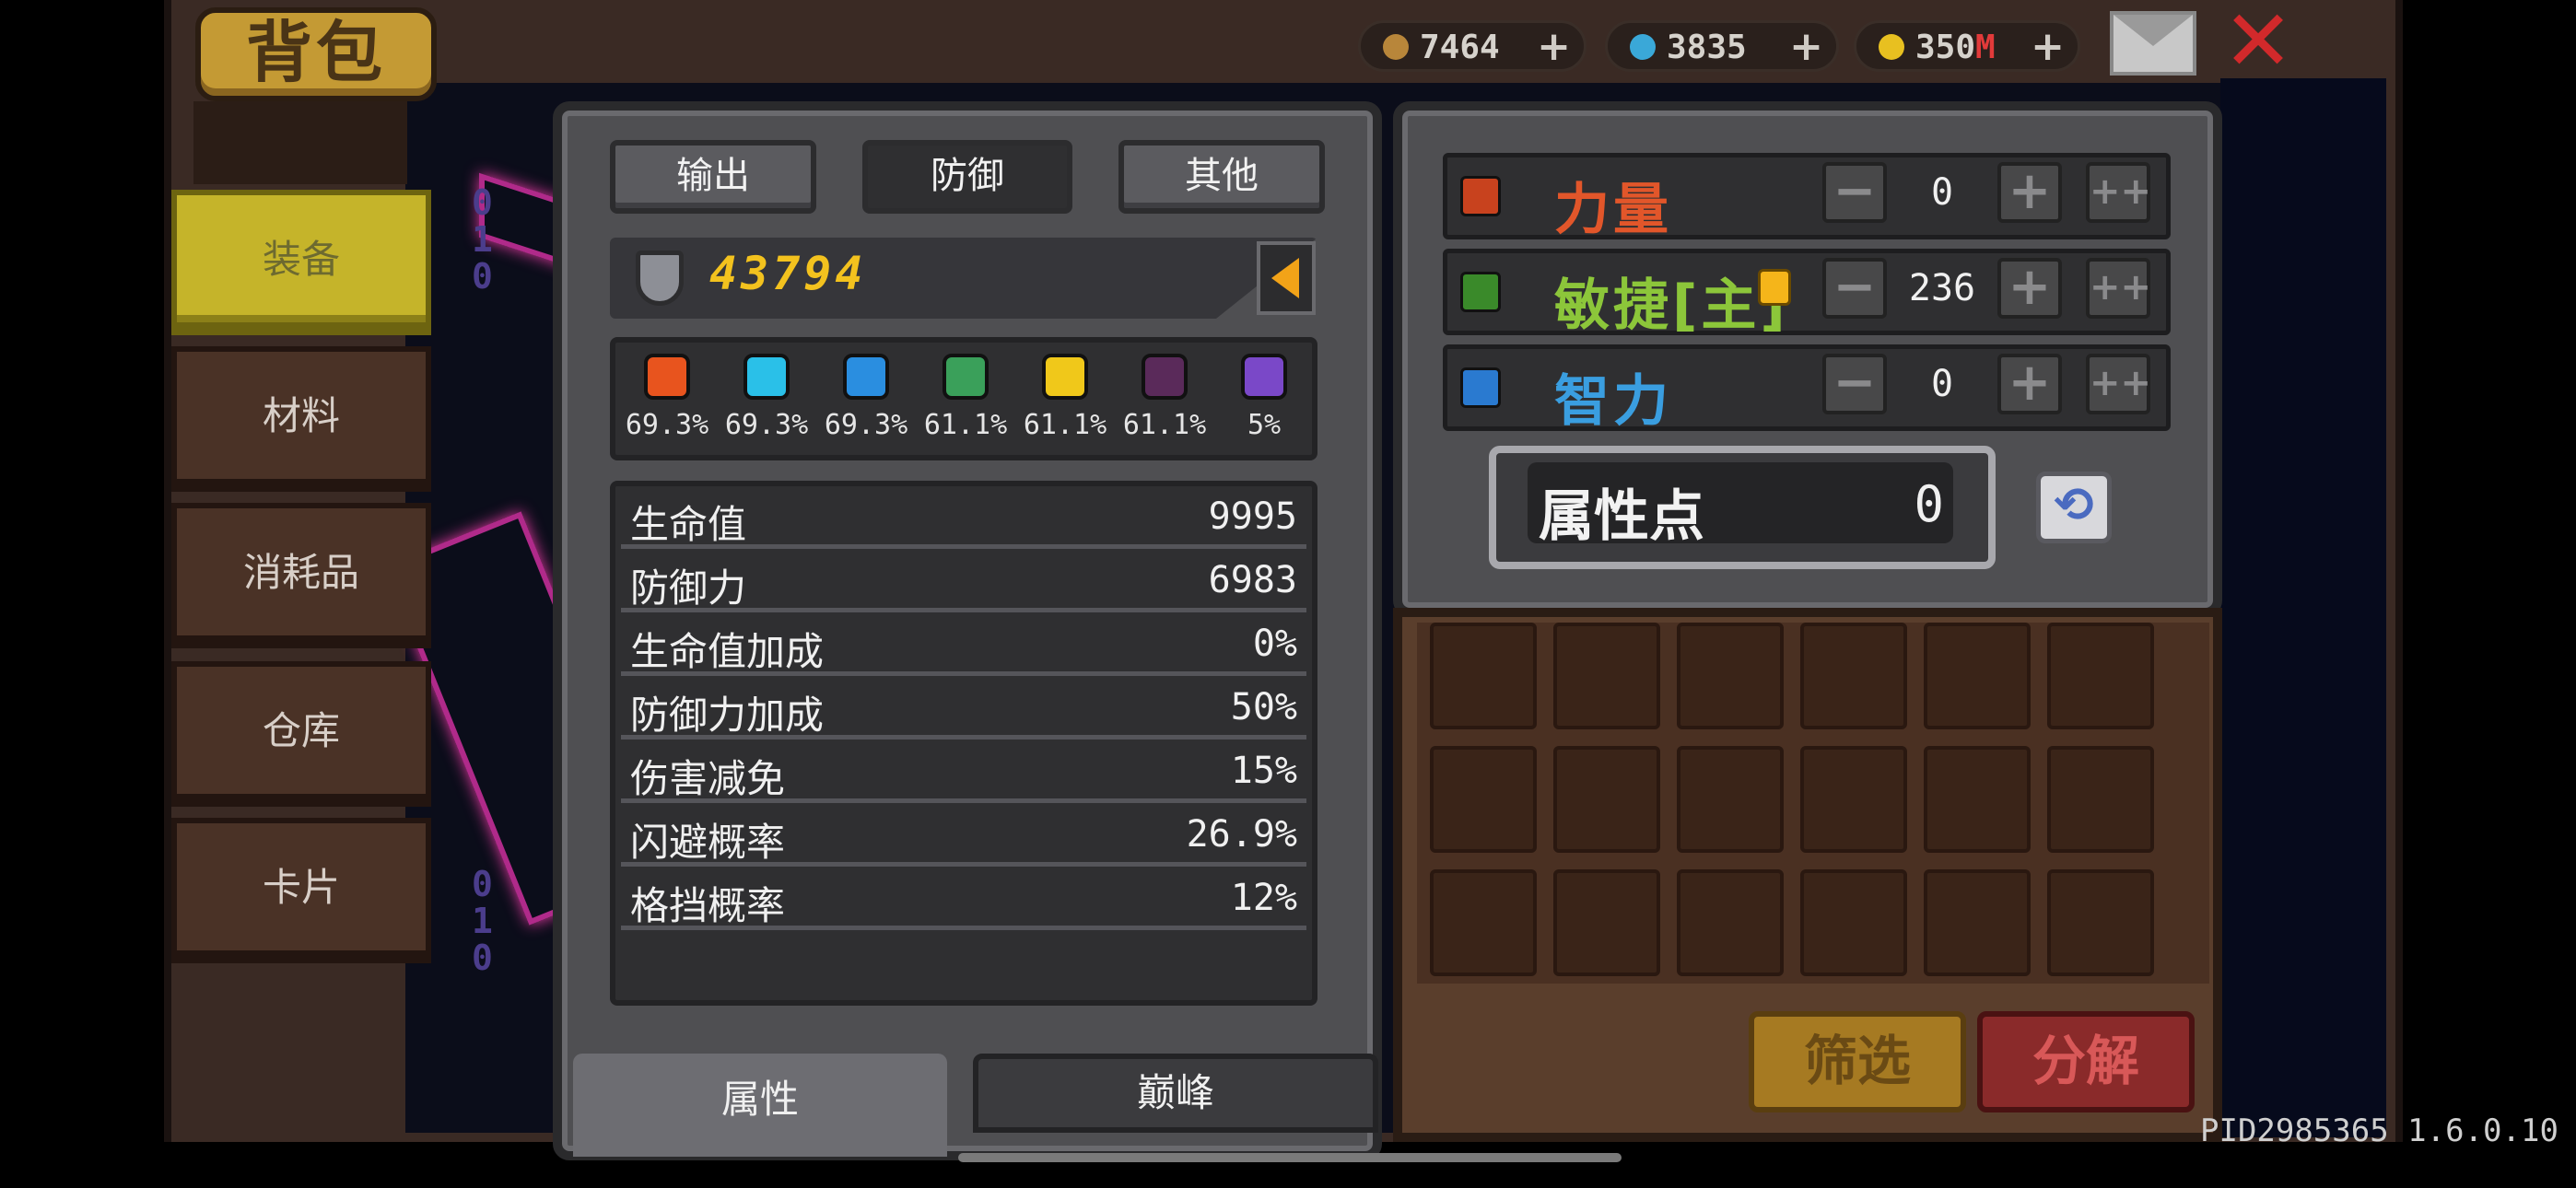  I want to click on attribute-points-label: 属性点, so click(1621, 516).